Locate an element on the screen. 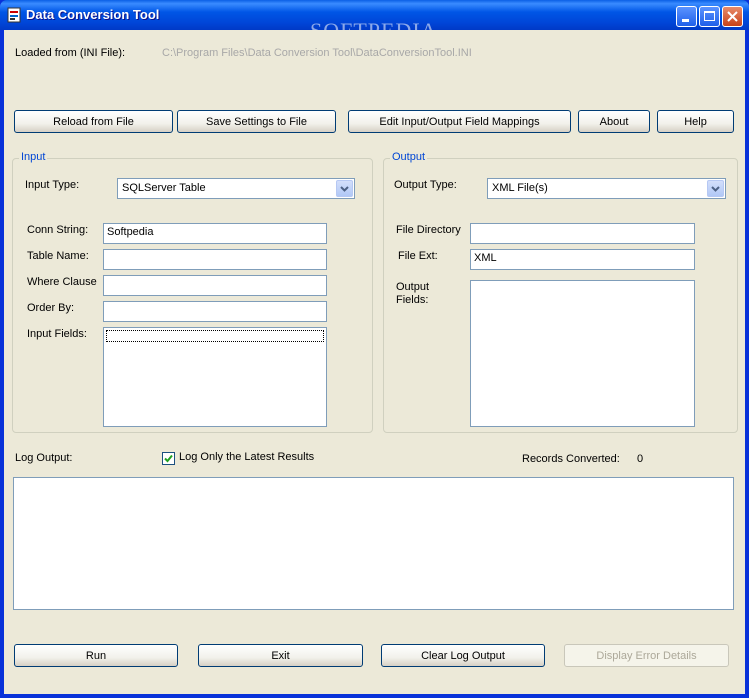  log-latest-checkbox is located at coordinates (168, 458).